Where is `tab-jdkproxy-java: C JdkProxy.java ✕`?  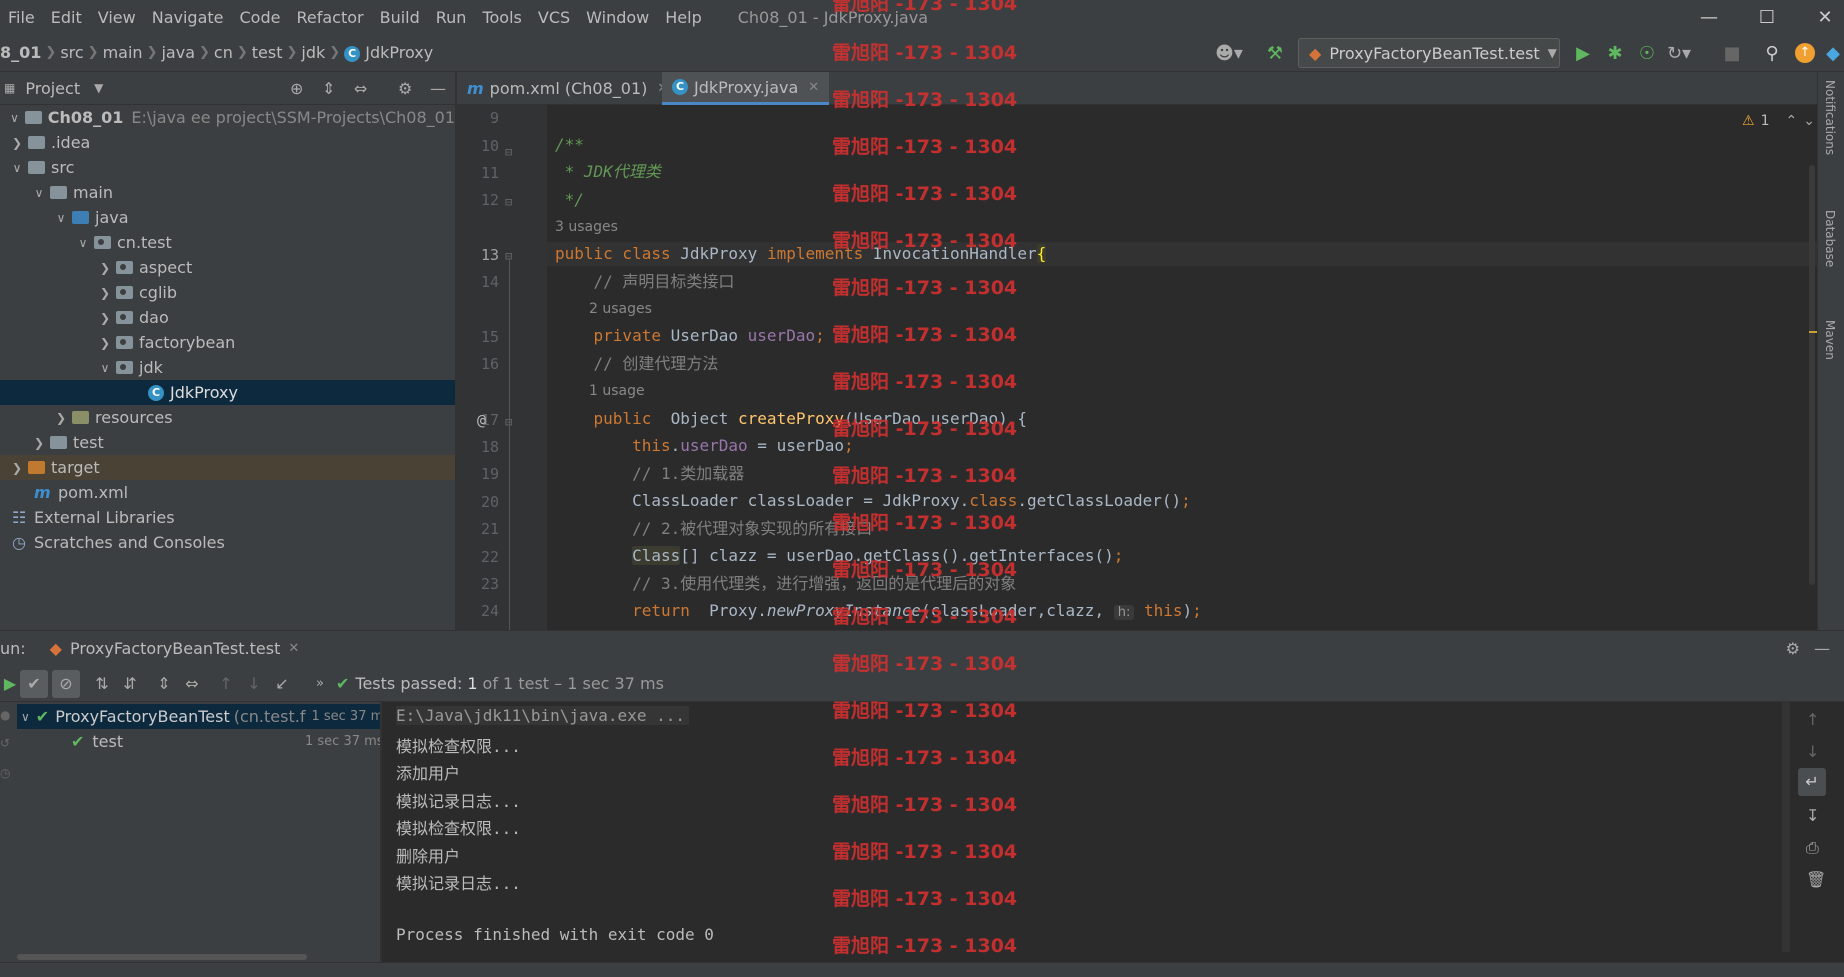 tab-jdkproxy-java: C JdkProxy.java ✕ is located at coordinates (746, 88).